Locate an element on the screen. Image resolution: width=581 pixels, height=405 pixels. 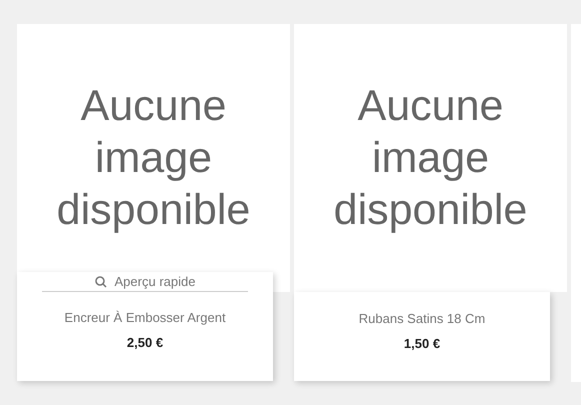
product-price: 1,50 € is located at coordinates (422, 343).